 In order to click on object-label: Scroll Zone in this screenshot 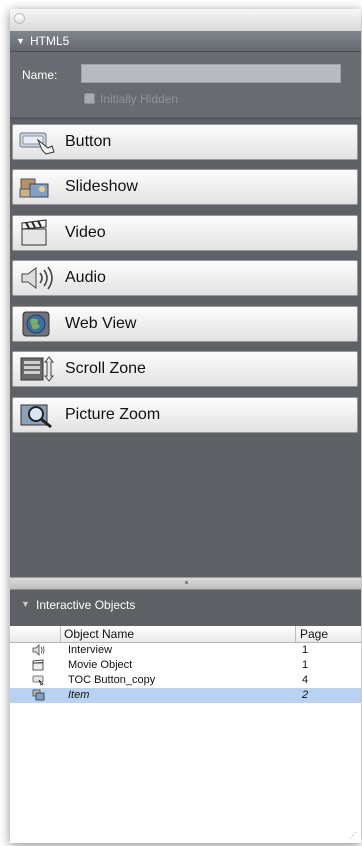, I will do `click(105, 368)`.